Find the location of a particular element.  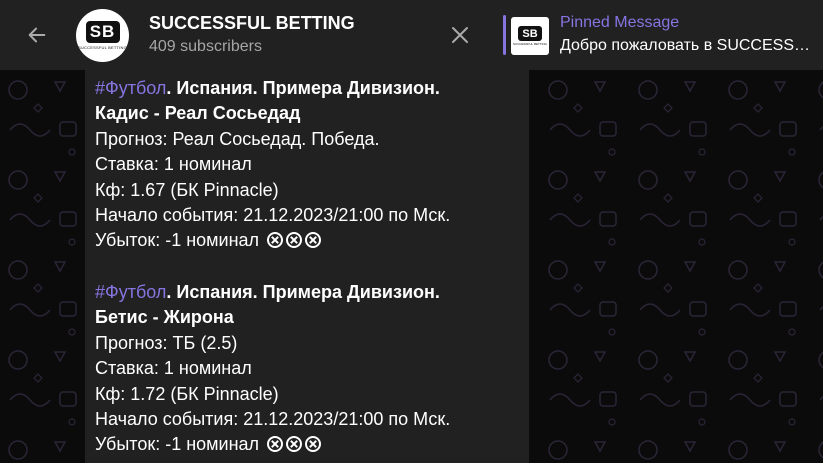

avatar-logo: SB is located at coordinates (102, 32).